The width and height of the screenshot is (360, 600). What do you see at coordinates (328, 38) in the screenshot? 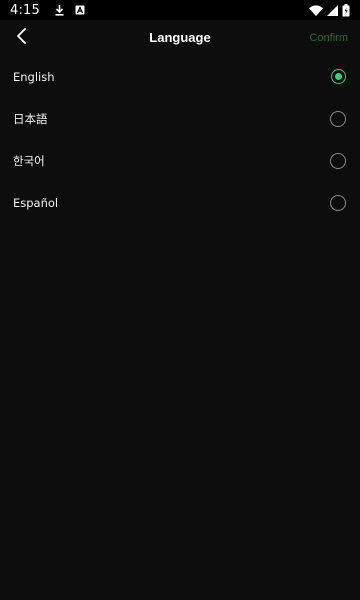
I see `confirm-button: Confirm` at bounding box center [328, 38].